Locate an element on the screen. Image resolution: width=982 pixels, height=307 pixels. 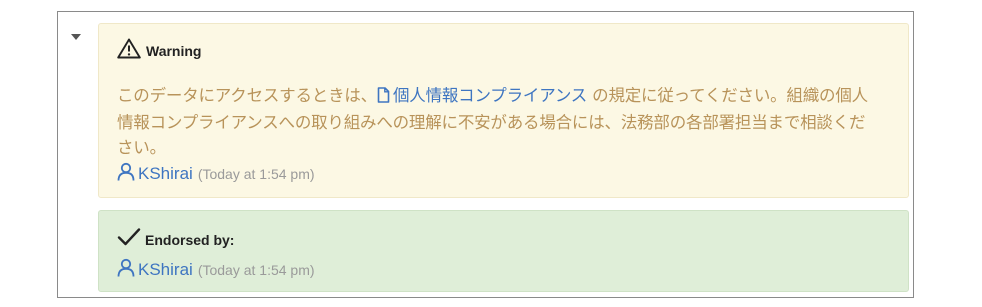
warning-title: Warning is located at coordinates (174, 51).